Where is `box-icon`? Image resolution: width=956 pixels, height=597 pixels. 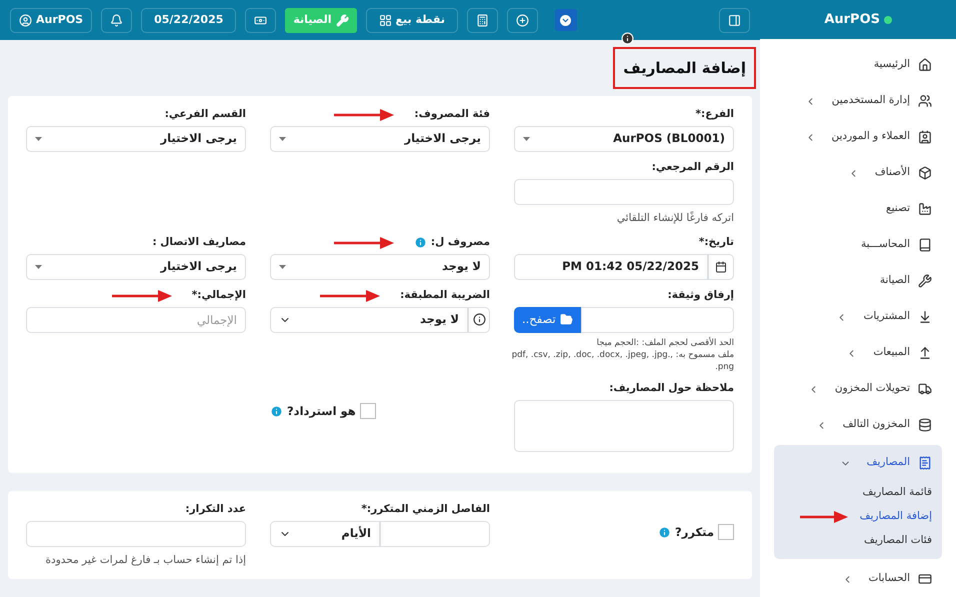
box-icon is located at coordinates (925, 173).